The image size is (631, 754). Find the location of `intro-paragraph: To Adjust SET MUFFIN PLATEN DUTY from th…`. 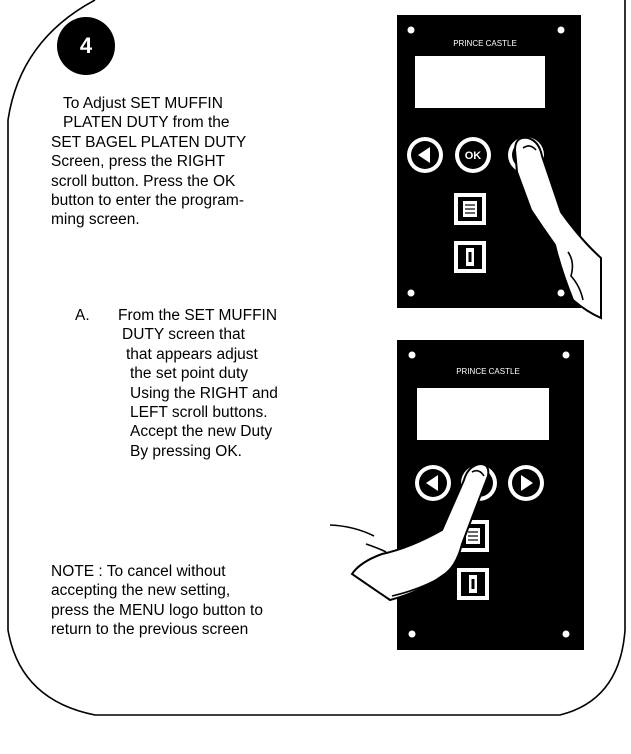

intro-paragraph: To Adjust SET MUFFIN PLATEN DUTY from th… is located at coordinates (183, 162).